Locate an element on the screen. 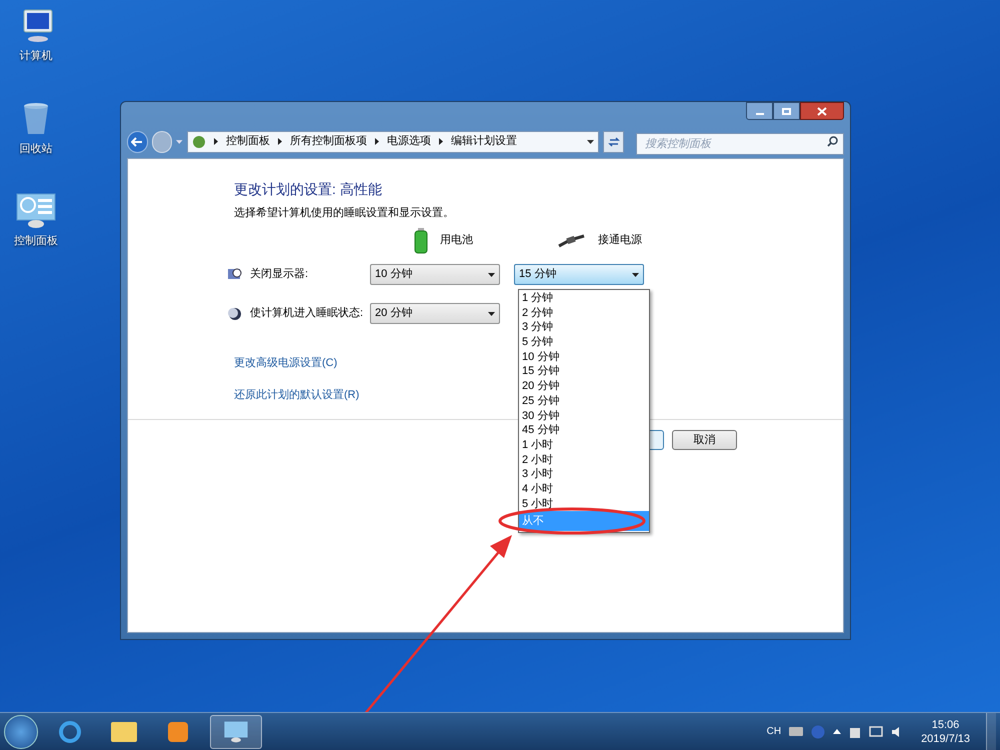  dropdown-option: 20 分钟 is located at coordinates (584, 386).